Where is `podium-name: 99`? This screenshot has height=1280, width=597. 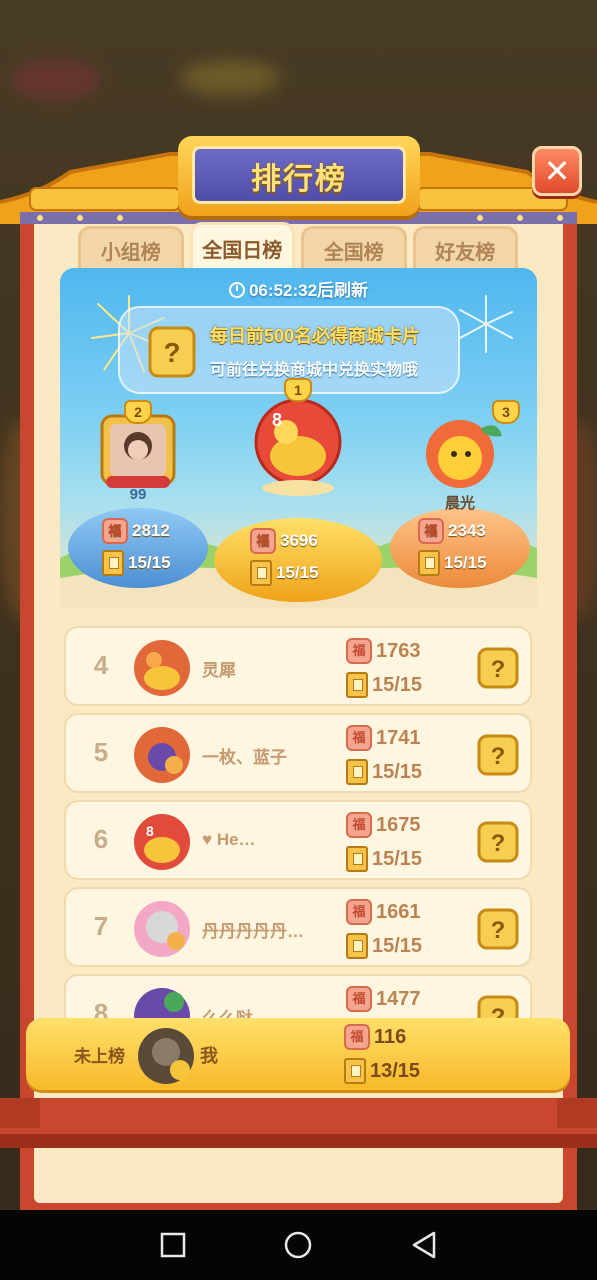 podium-name: 99 is located at coordinates (138, 494).